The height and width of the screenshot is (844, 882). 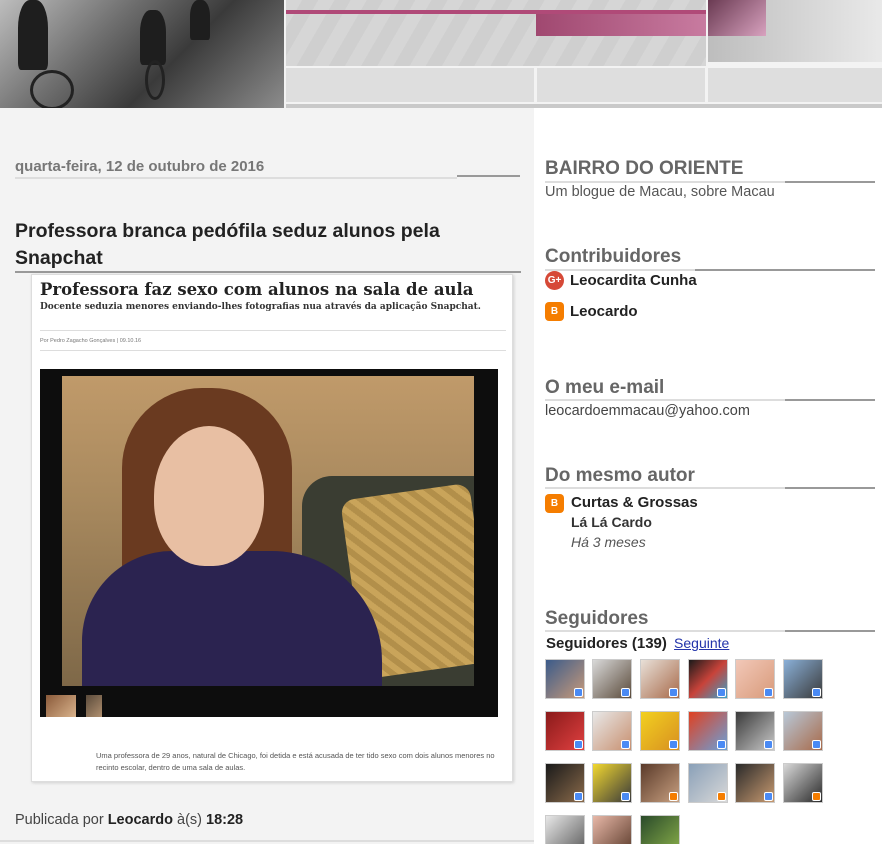 I want to click on post-time-link: 18:28, so click(x=224, y=820).